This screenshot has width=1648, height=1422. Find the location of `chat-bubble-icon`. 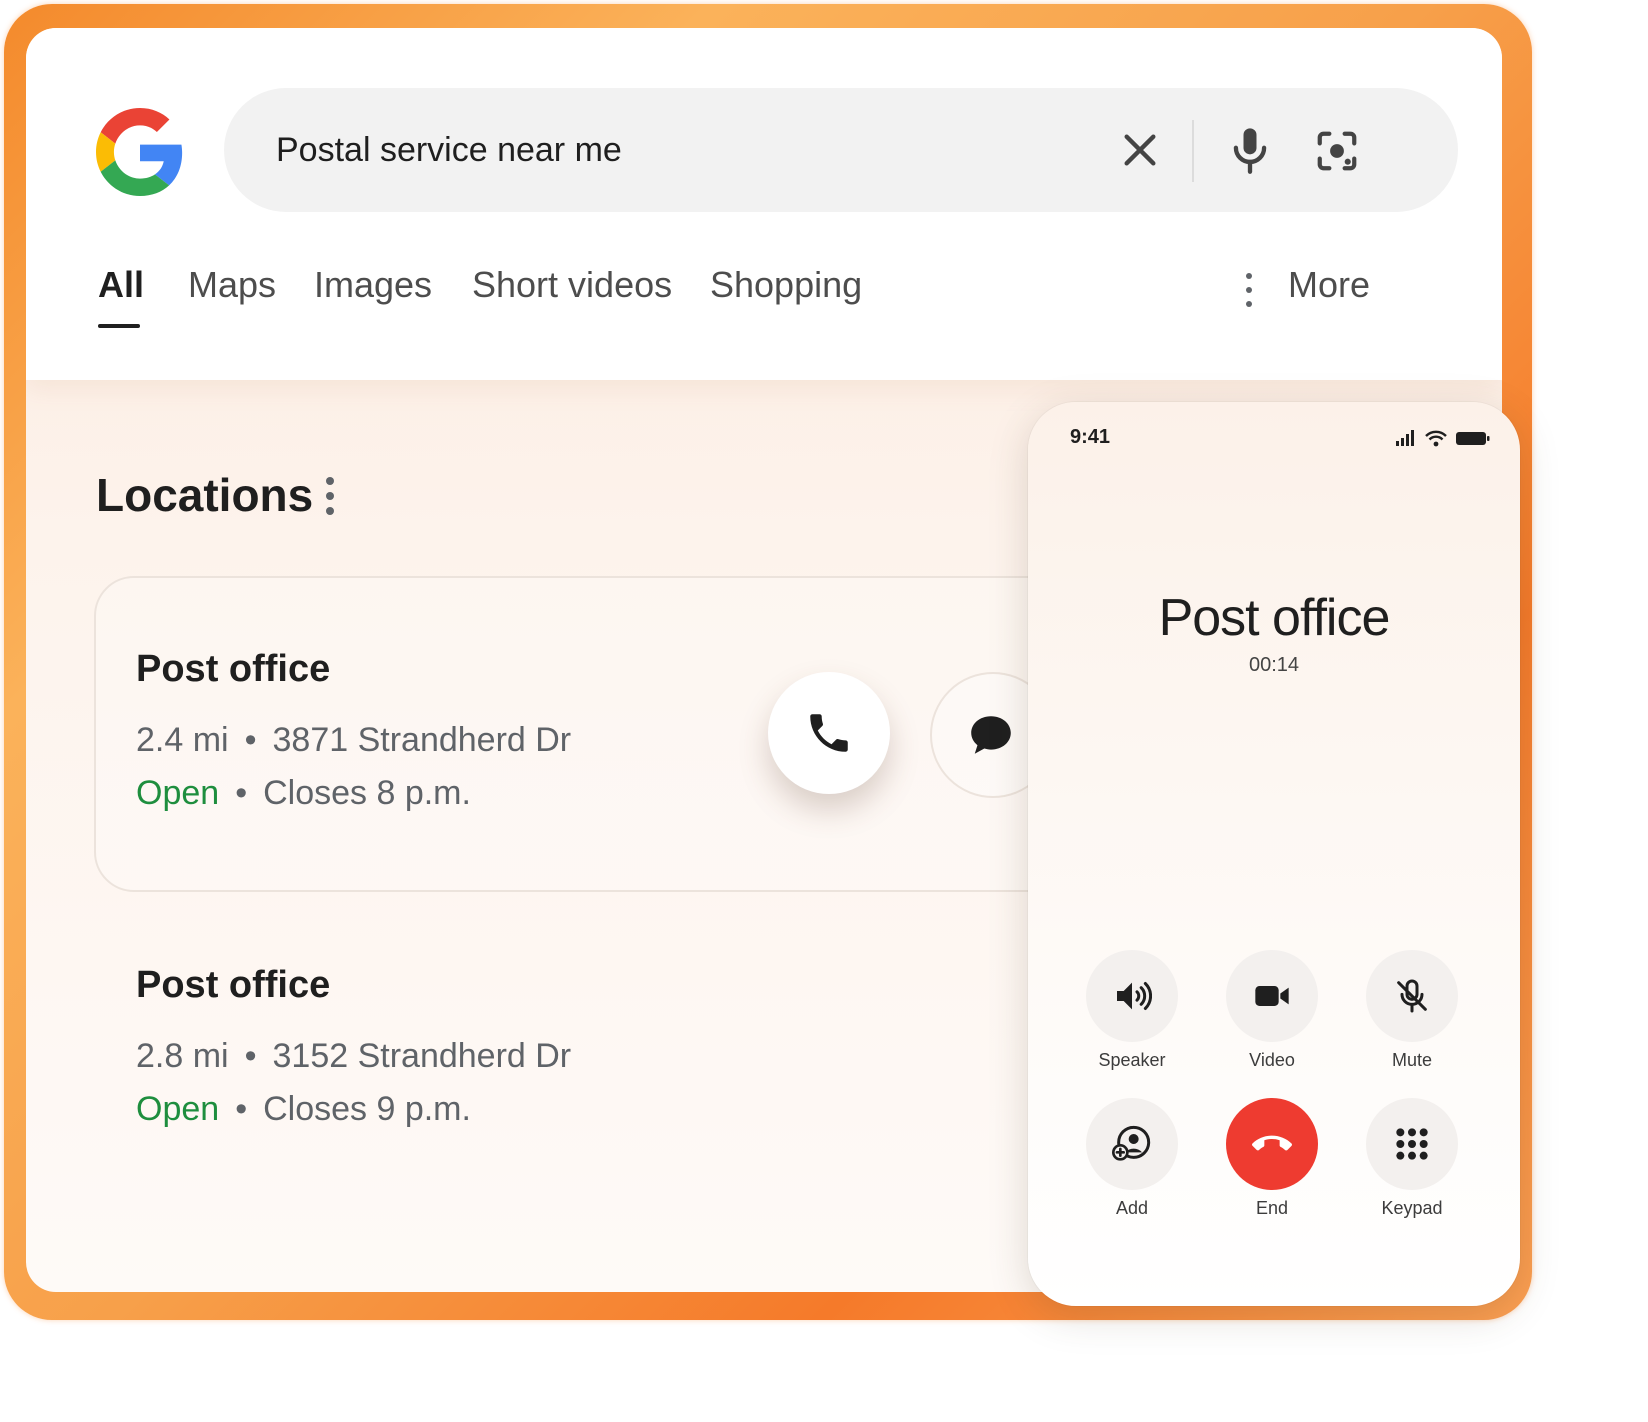

chat-bubble-icon is located at coordinates (991, 735).